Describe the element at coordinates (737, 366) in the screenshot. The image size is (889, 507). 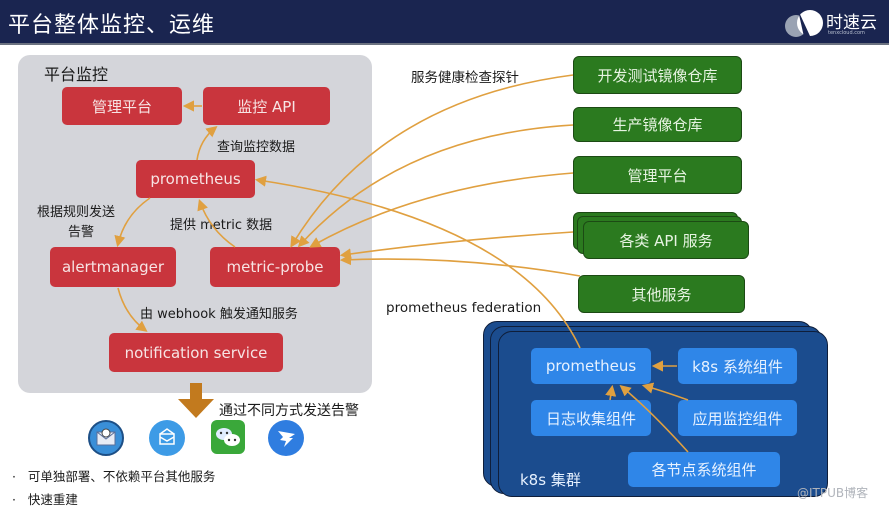
I see `k8s-components-box: k8s 系统组件` at that location.